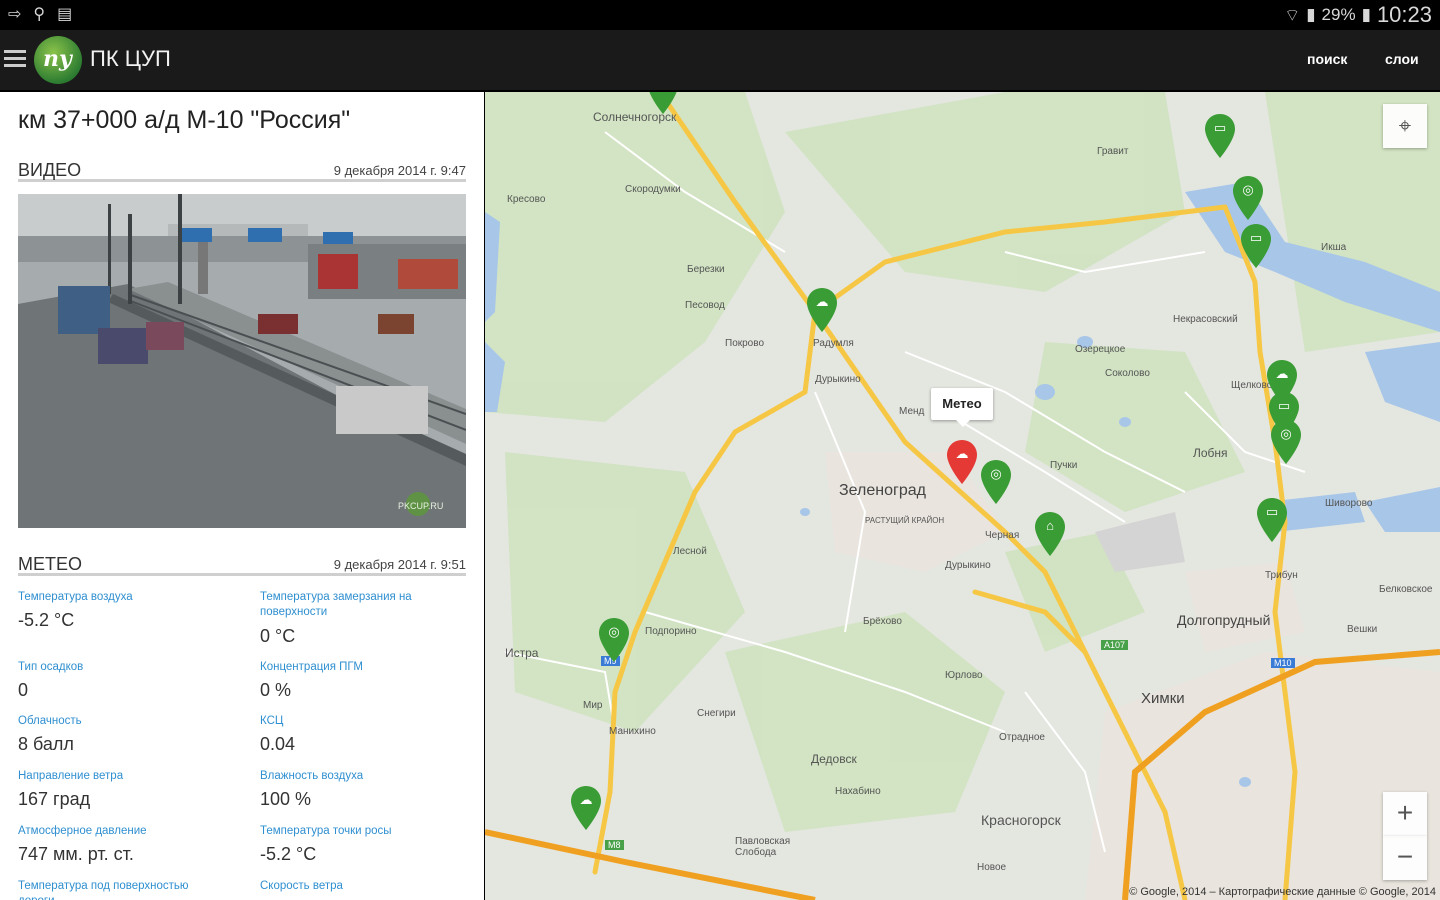  Describe the element at coordinates (312, 776) in the screenshot. I see `meteo-label: Влажность воздуха` at that location.